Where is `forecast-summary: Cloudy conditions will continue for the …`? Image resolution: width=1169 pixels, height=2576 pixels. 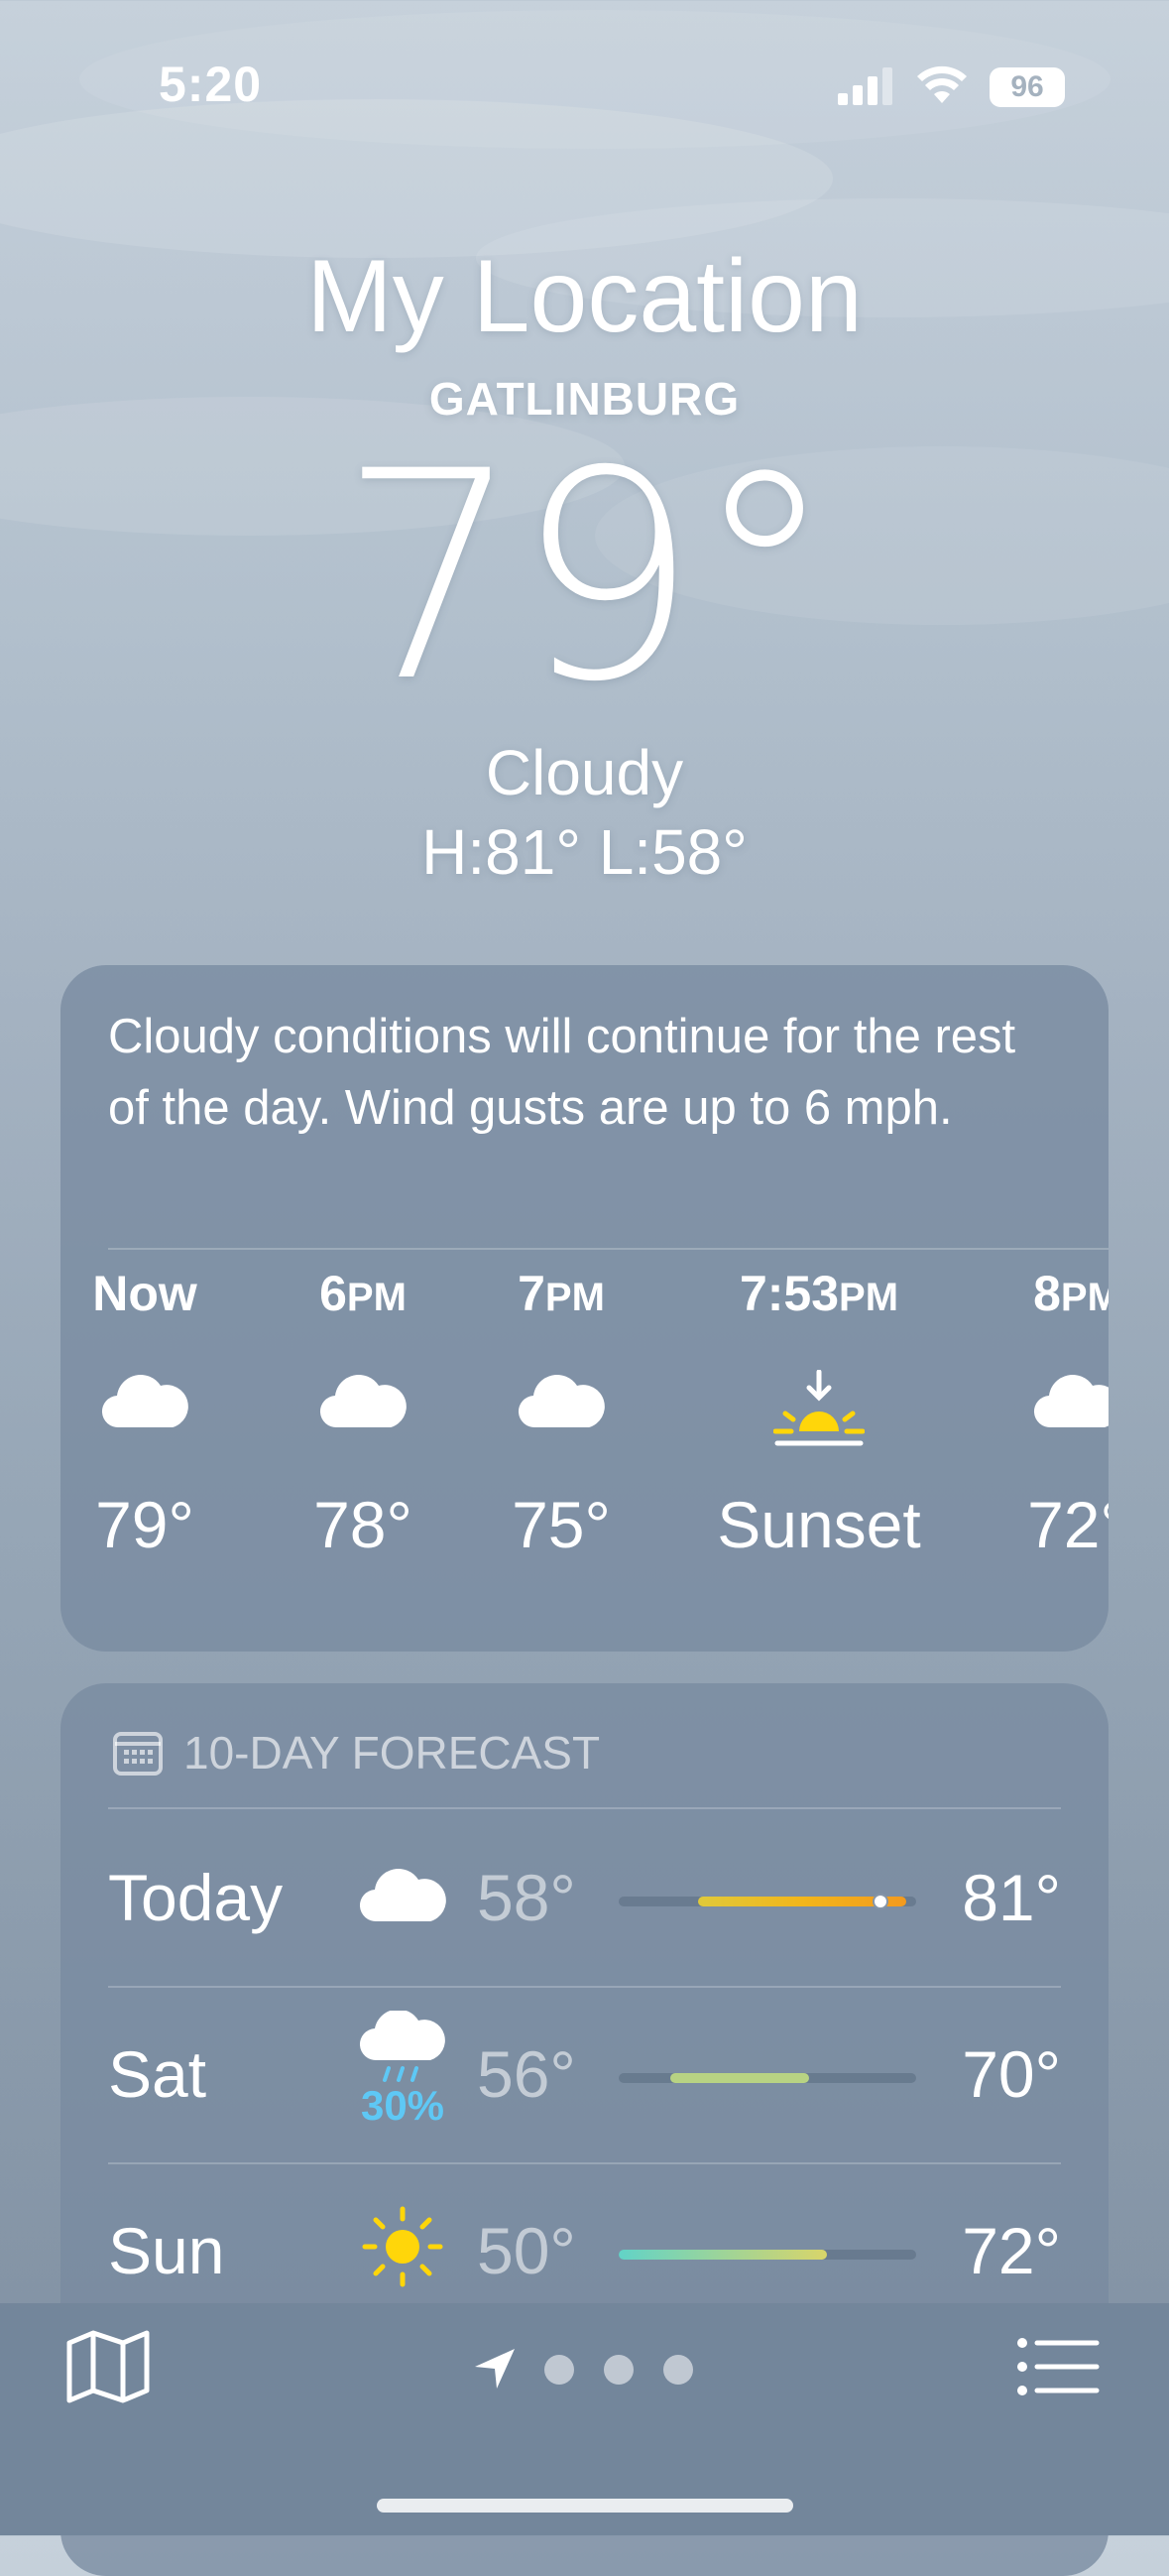 forecast-summary: Cloudy conditions will continue for the … is located at coordinates (562, 1072).